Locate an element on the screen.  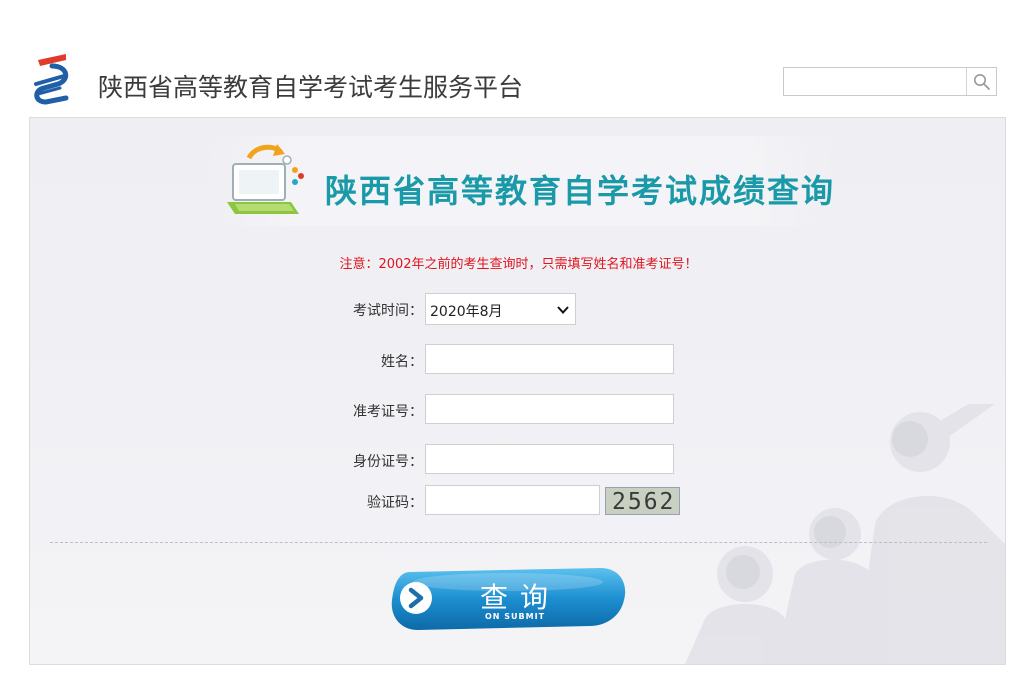
submit-label-cn: 查询 is located at coordinates (520, 597).